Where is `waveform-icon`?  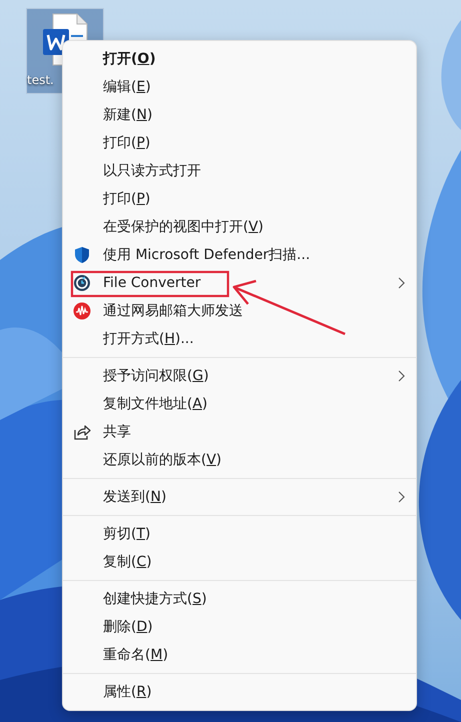
waveform-icon is located at coordinates (82, 311).